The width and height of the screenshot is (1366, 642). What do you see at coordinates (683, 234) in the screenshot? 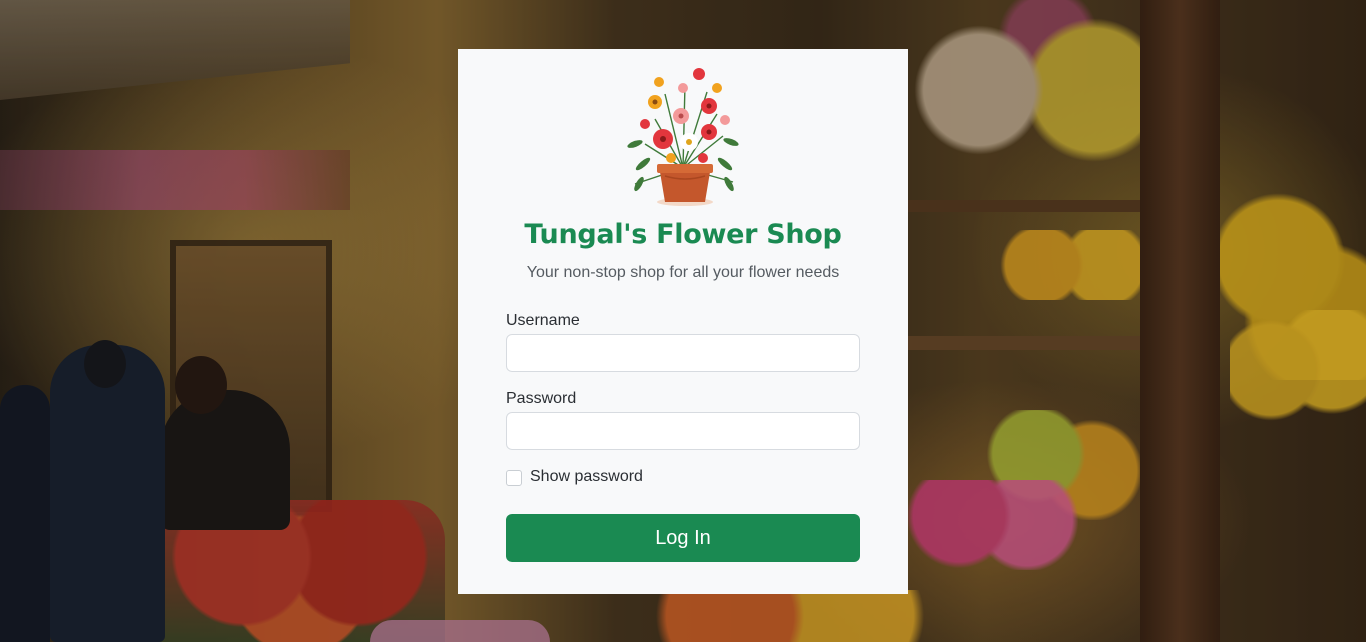
I see `shop-title: Tungal's Flower Shop` at bounding box center [683, 234].